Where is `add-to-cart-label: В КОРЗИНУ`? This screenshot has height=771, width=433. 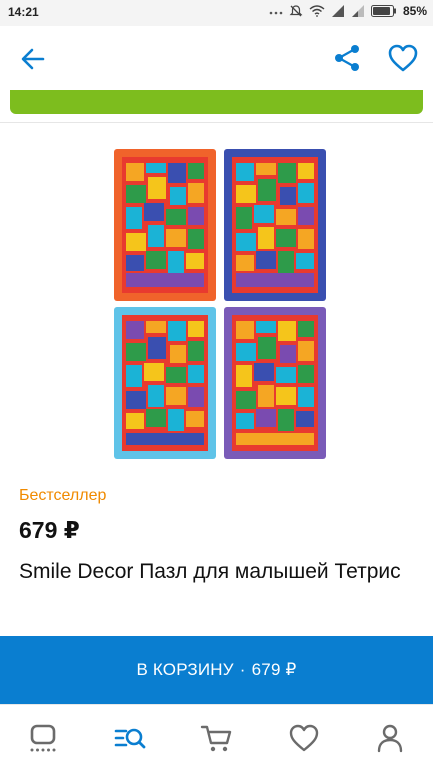
add-to-cart-label: В КОРЗИНУ is located at coordinates (185, 669).